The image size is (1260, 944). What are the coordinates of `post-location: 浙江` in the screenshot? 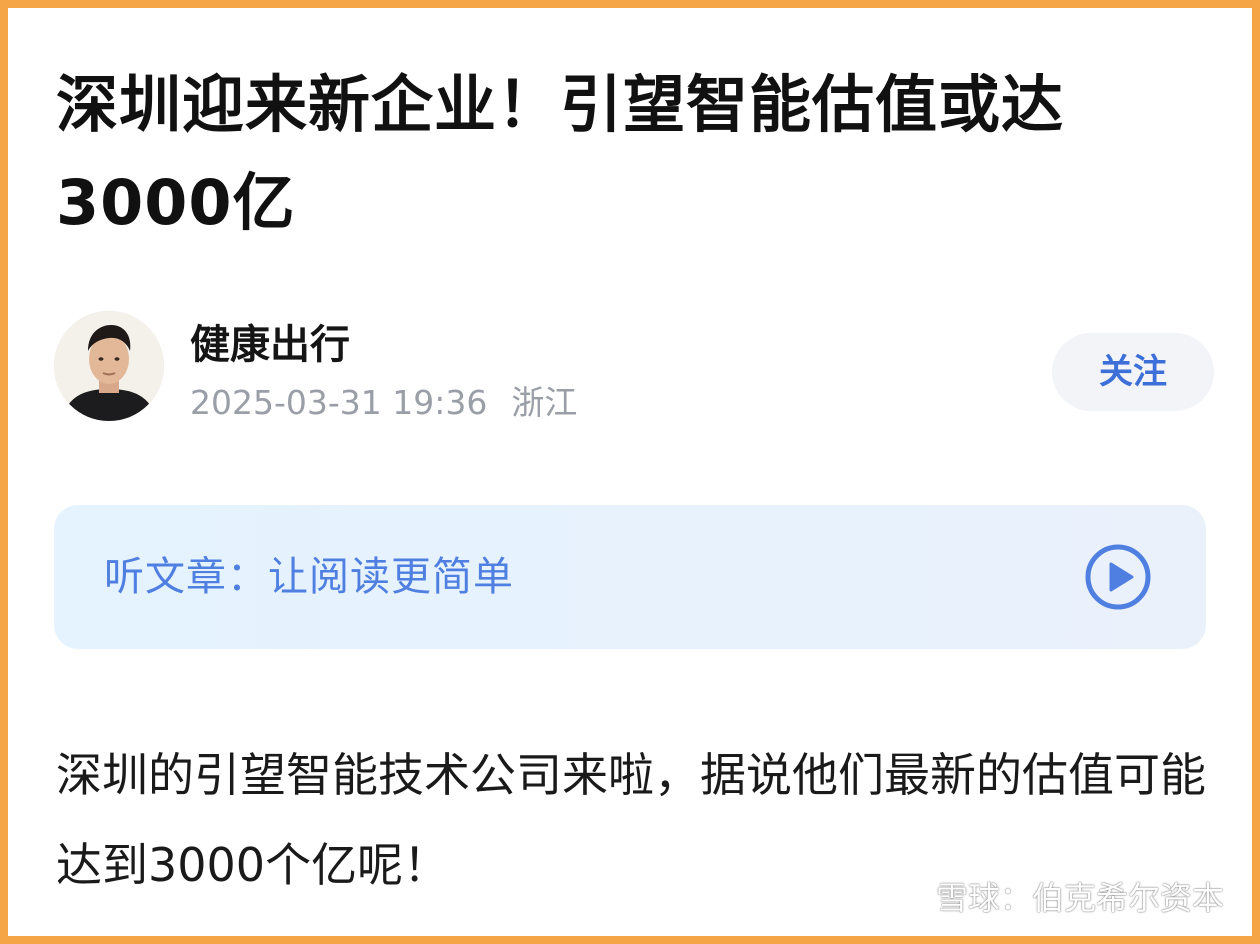 It's located at (544, 402).